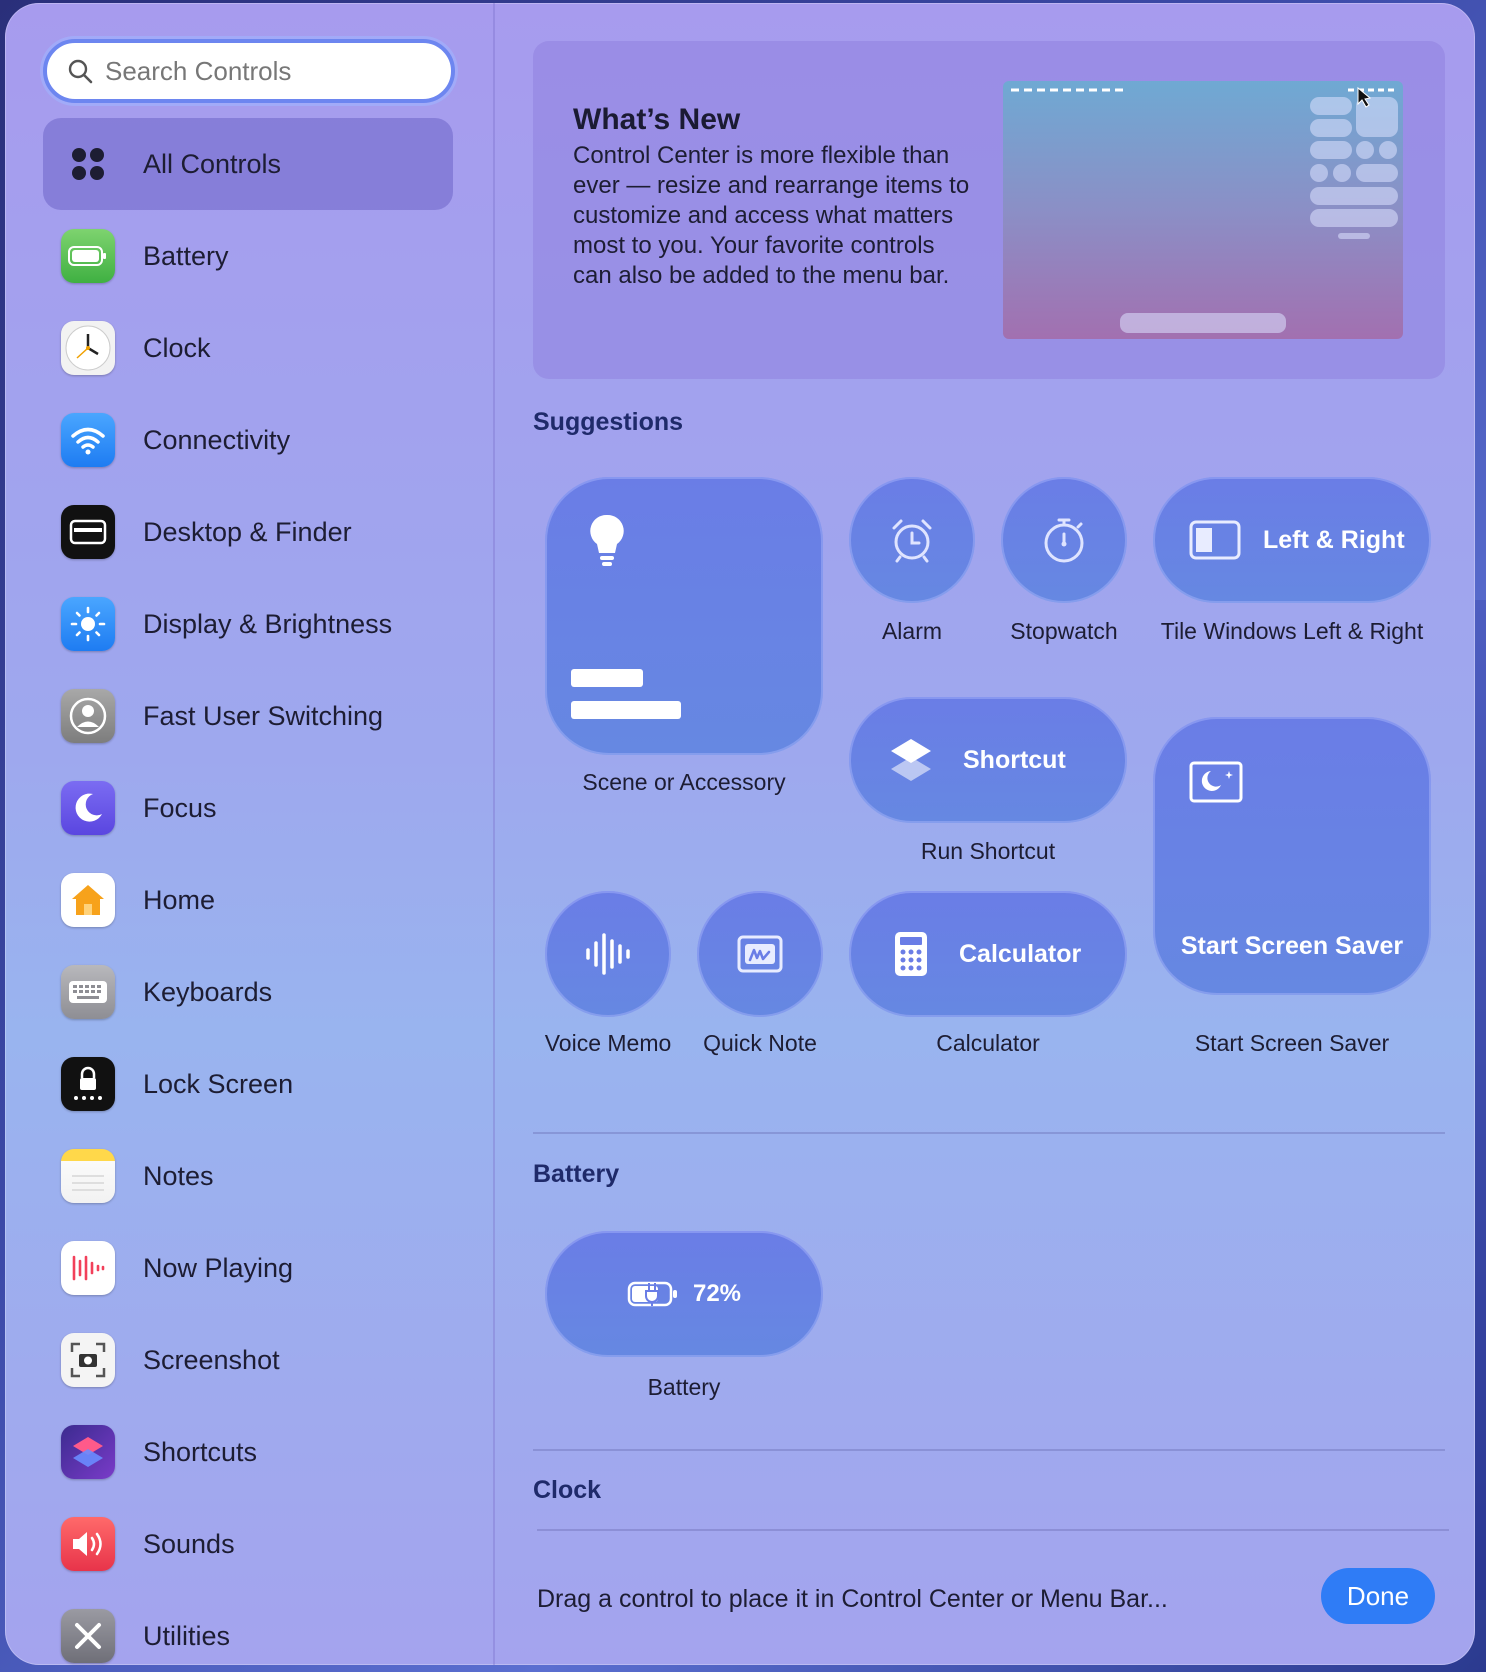  Describe the element at coordinates (684, 616) in the screenshot. I see `scene-accessory-tile` at that location.